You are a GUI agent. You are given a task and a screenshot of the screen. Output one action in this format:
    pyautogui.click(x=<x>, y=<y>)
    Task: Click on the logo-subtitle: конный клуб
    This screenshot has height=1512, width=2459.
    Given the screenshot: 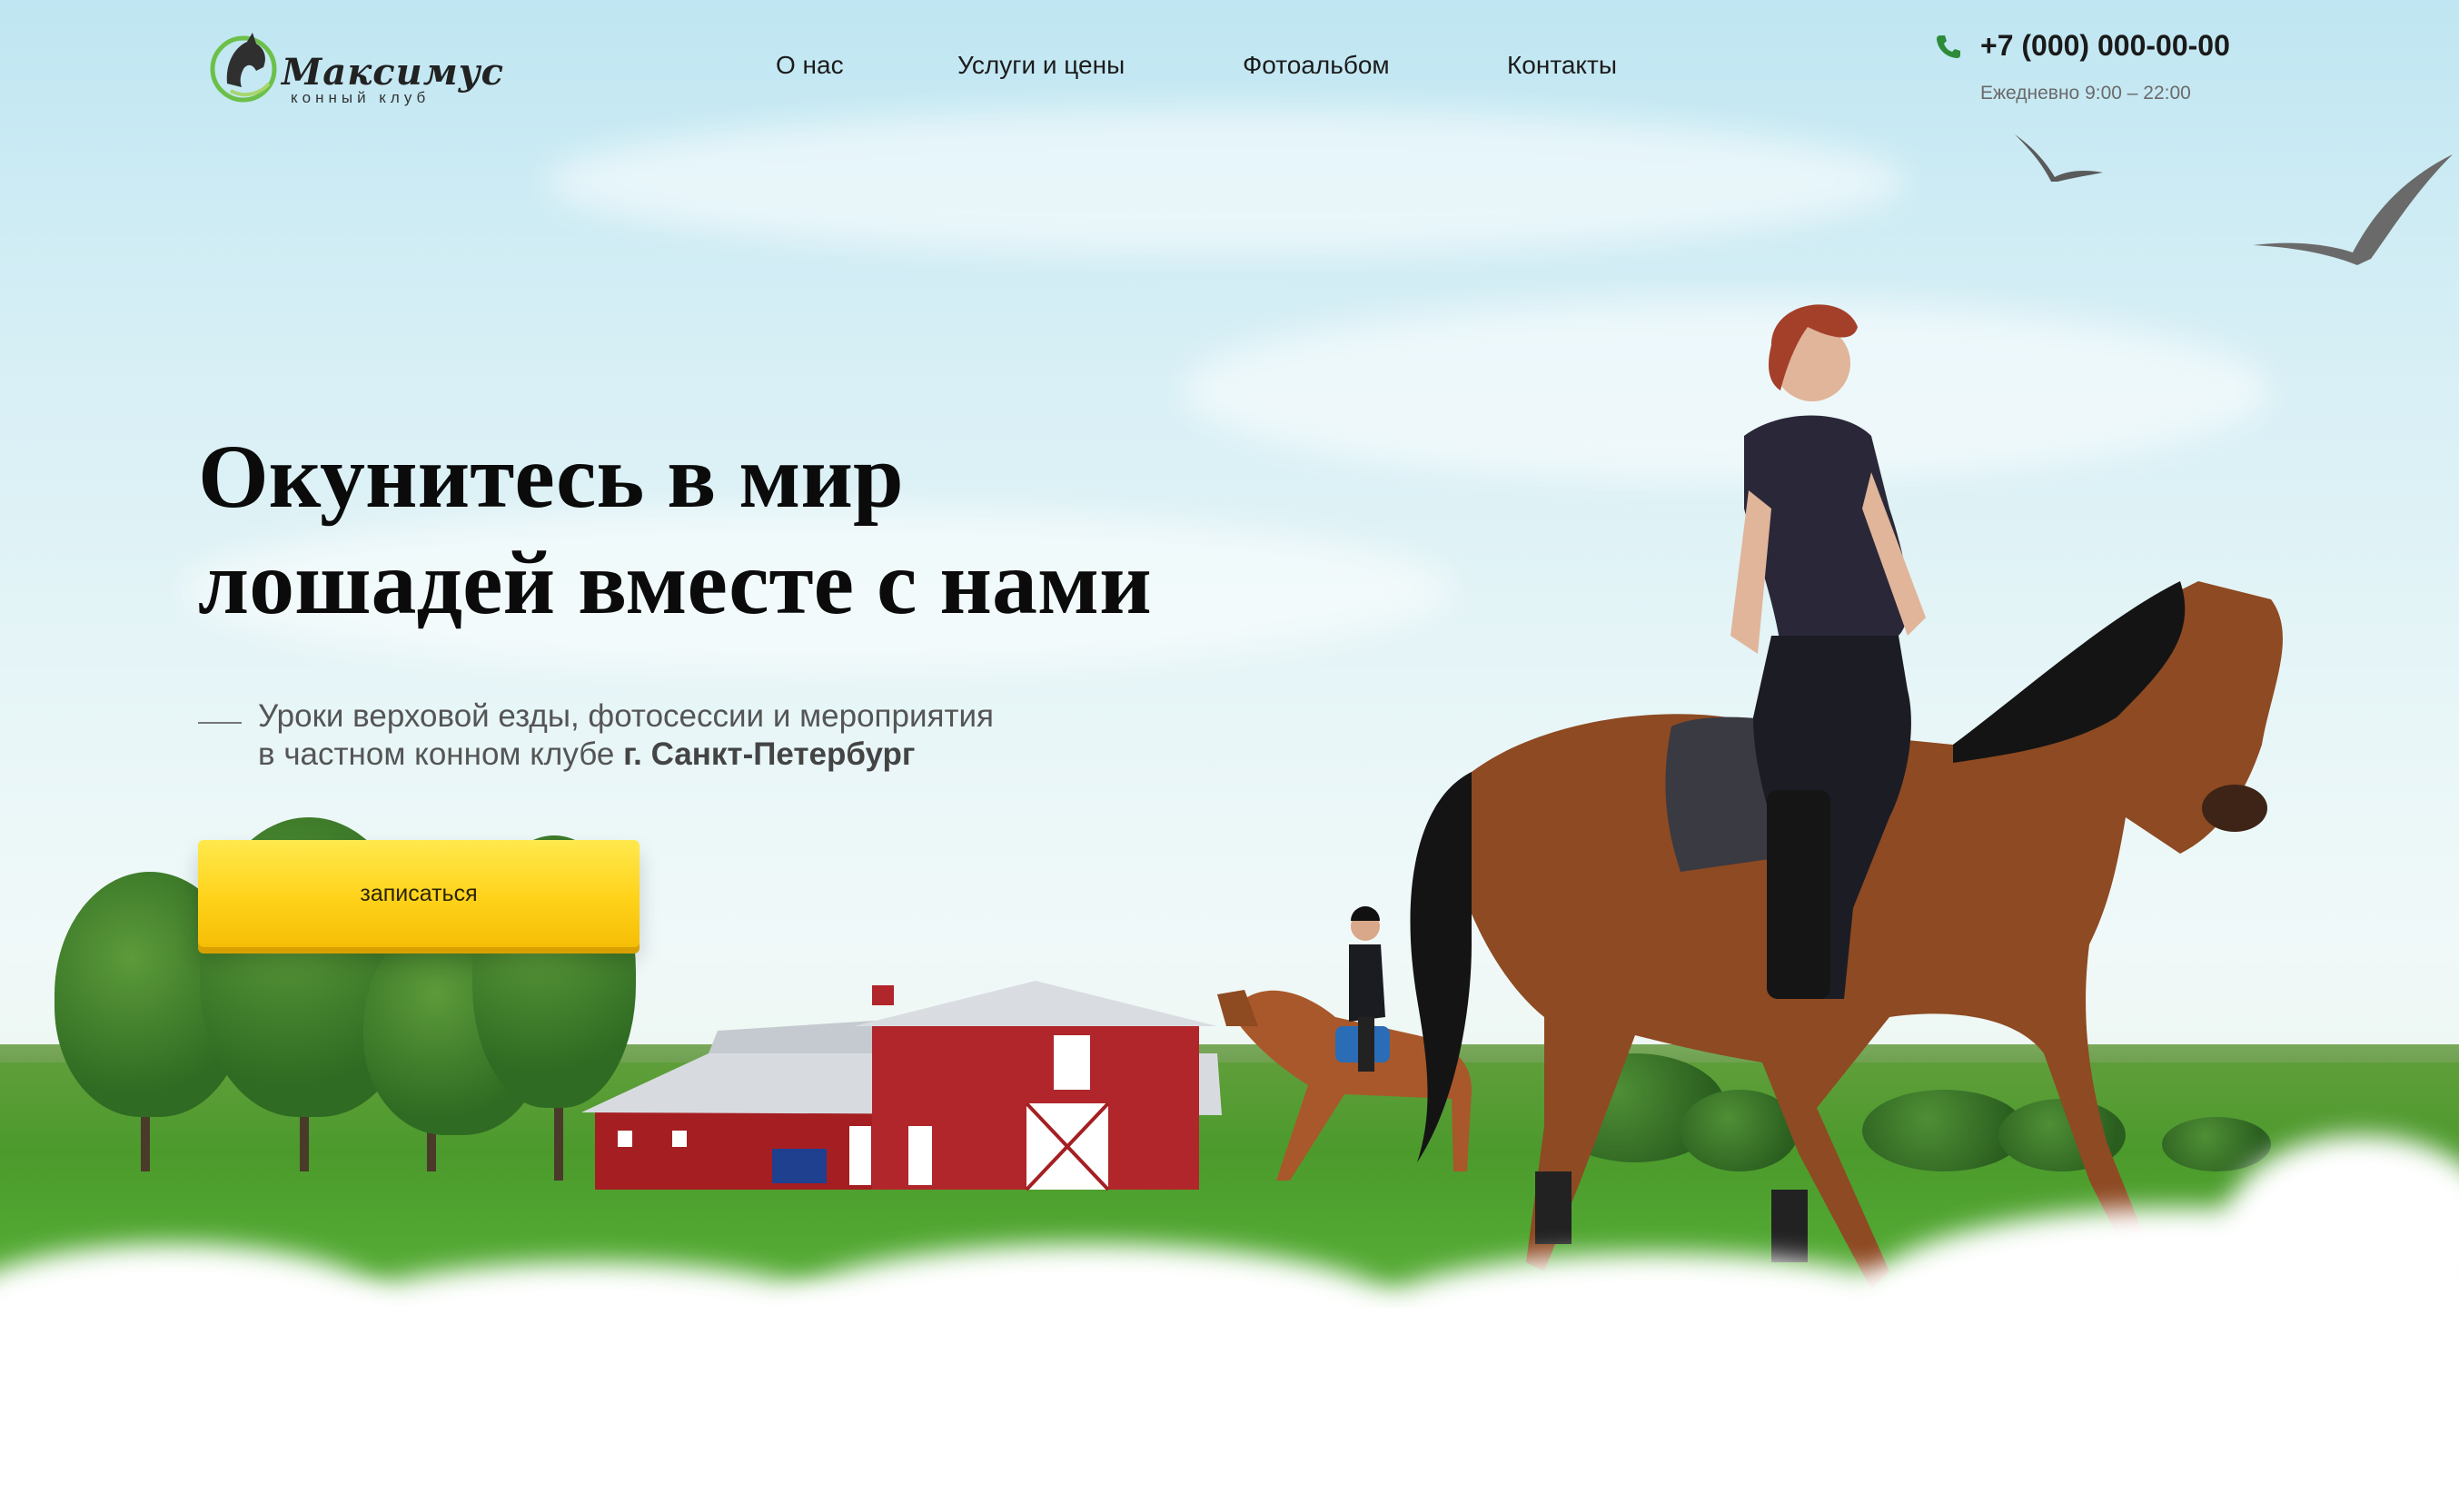 What is the action you would take?
    pyautogui.click(x=361, y=98)
    